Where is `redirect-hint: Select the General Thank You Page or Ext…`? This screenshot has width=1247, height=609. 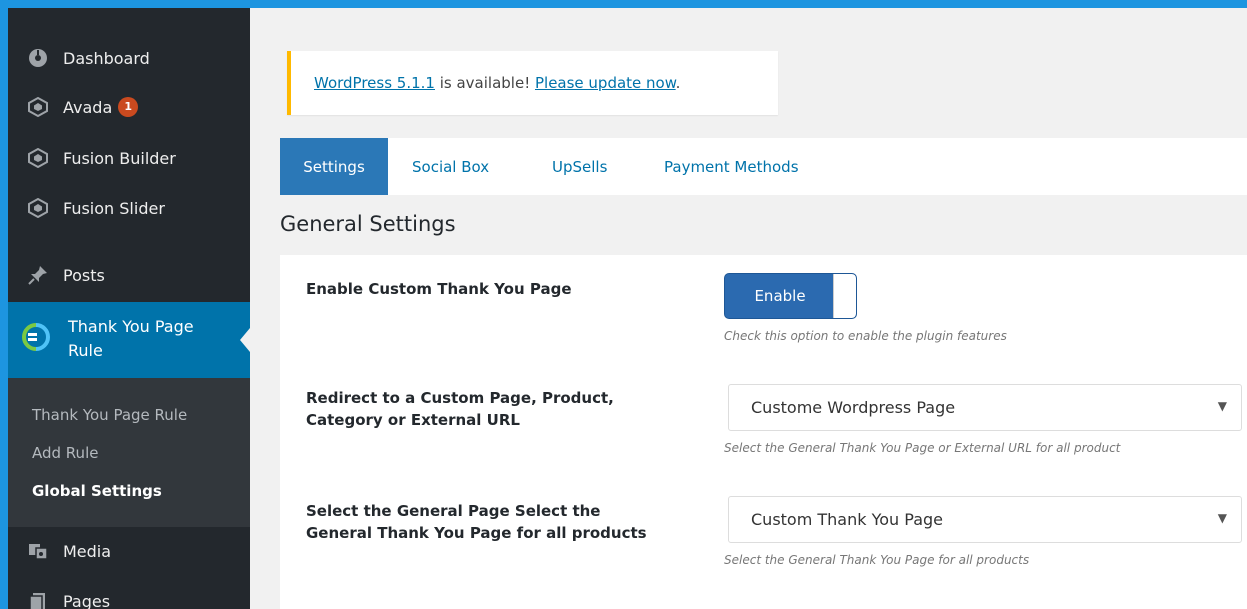 redirect-hint: Select the General Thank You Page or Ext… is located at coordinates (922, 448).